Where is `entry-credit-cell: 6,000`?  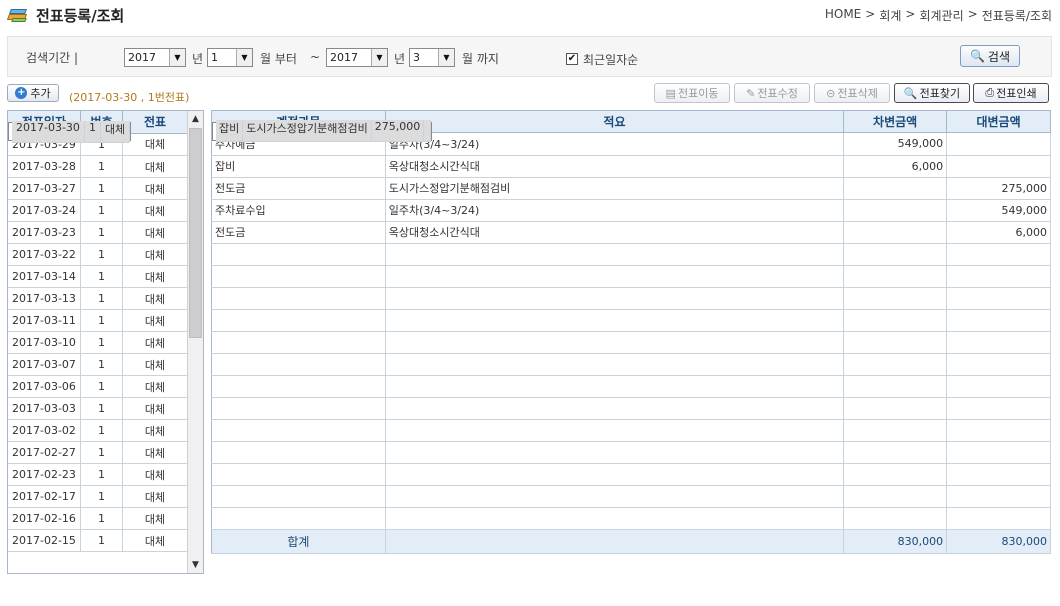
entry-credit-cell: 6,000 is located at coordinates (998, 232).